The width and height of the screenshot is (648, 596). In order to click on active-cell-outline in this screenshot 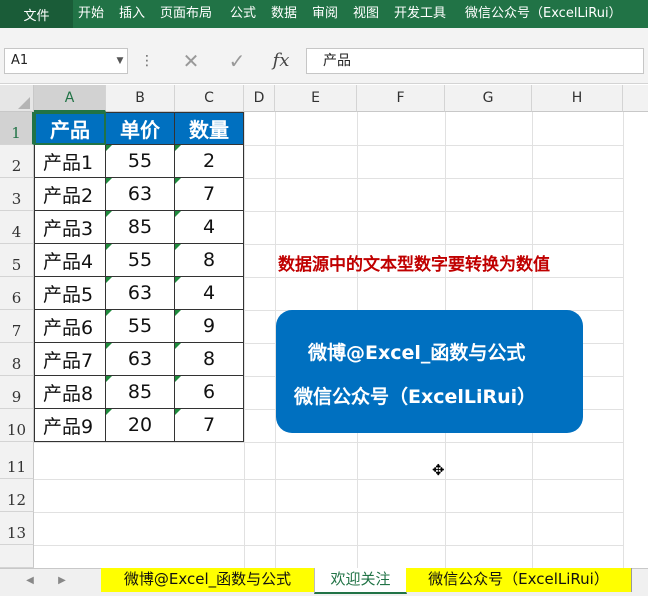, I will do `click(70, 128)`.